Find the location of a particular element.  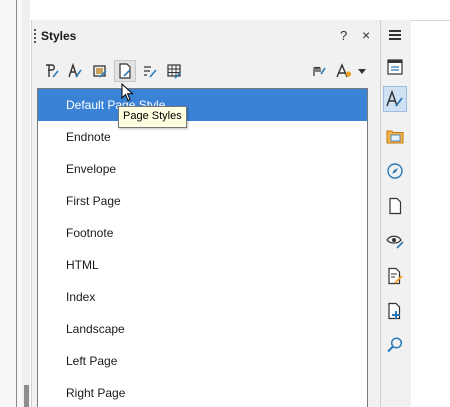

table-styles-button is located at coordinates (174, 71).